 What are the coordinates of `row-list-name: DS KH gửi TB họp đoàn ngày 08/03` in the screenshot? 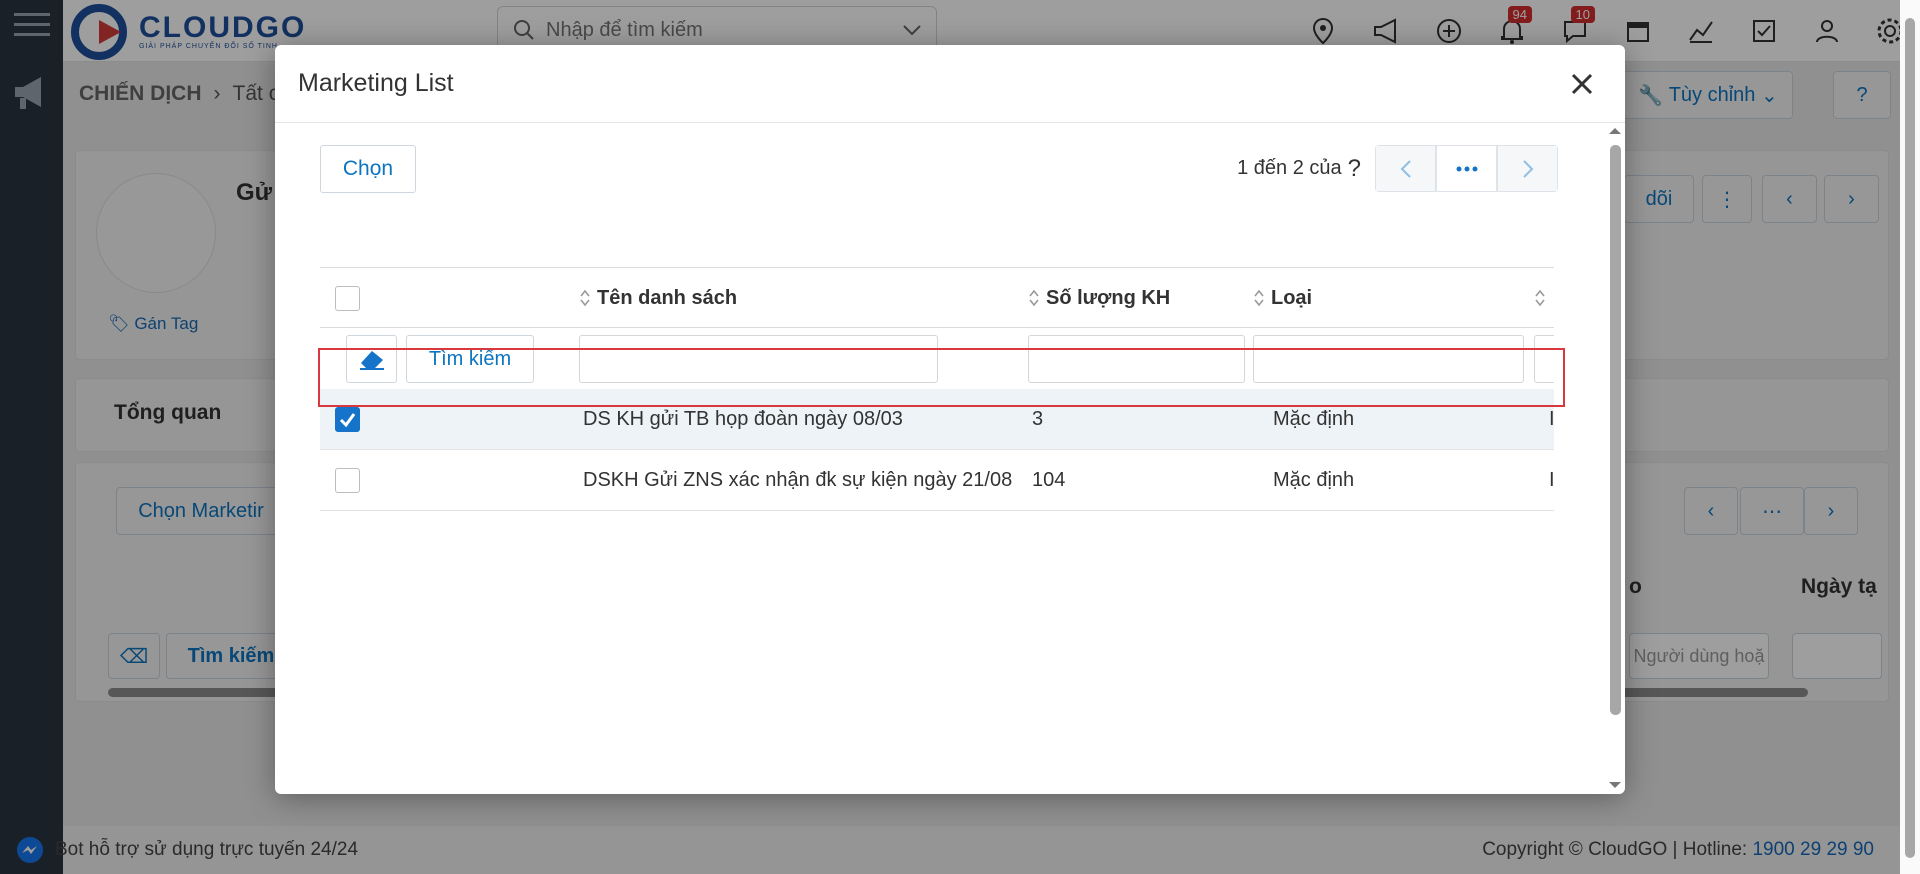 It's located at (743, 418).